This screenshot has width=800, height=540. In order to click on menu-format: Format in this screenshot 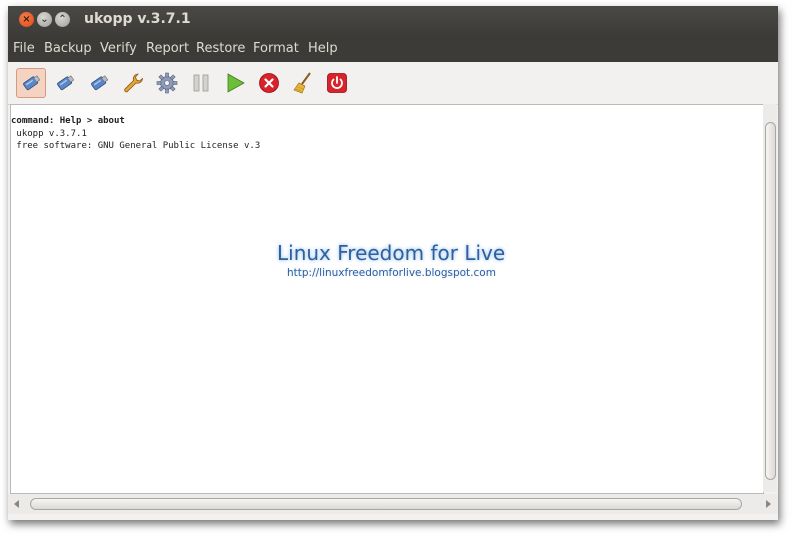, I will do `click(276, 48)`.